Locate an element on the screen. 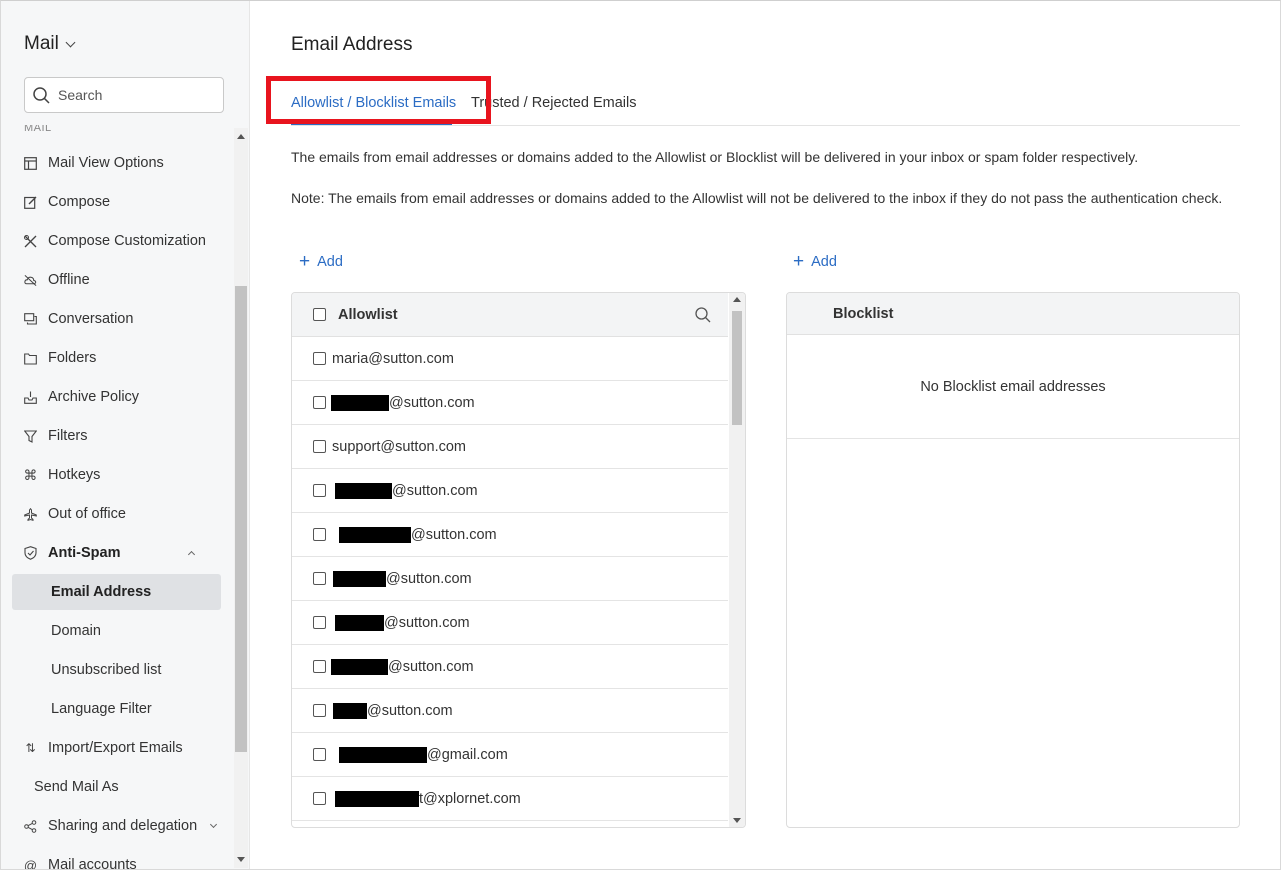 Image resolution: width=1281 pixels, height=870 pixels. sidebar-item-label: Archive Policy is located at coordinates (94, 397).